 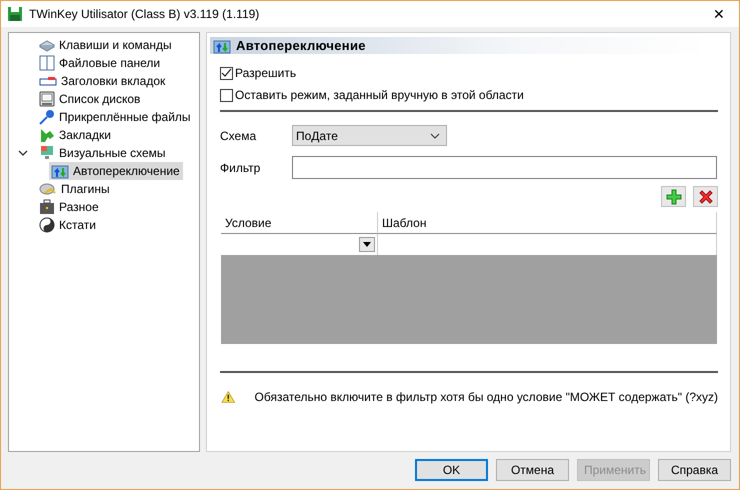 I want to click on tree-item: Визуальные схемы, so click(x=103, y=153).